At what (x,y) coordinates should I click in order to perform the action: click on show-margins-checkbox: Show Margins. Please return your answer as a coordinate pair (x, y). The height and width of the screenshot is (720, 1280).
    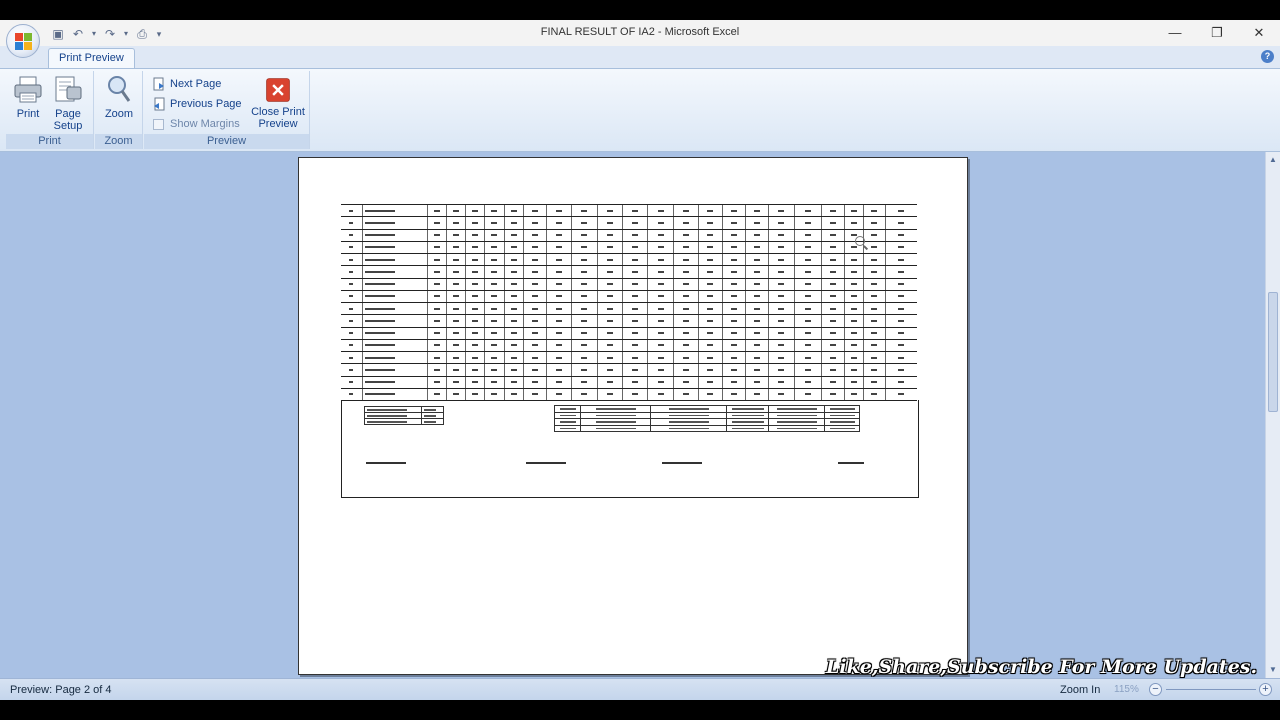
    Looking at the image, I should click on (196, 124).